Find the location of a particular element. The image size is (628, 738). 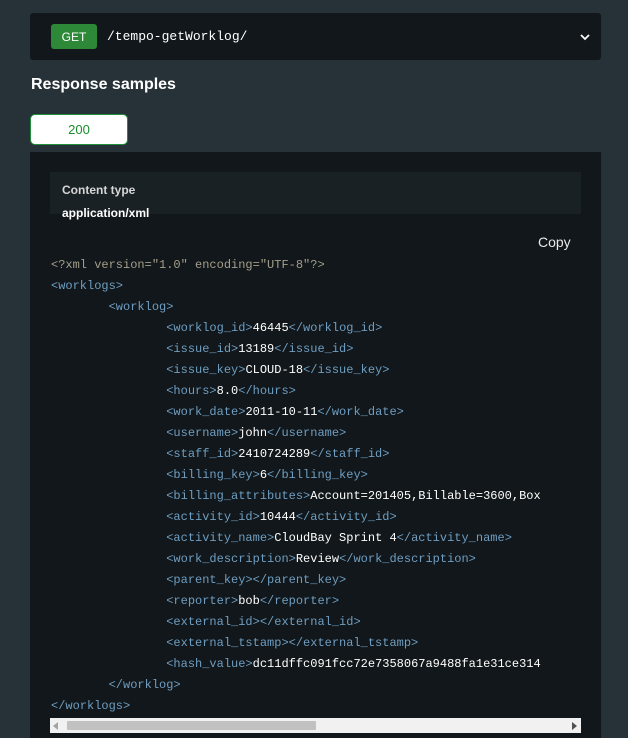

code-line: <reporter>bob</reporter> is located at coordinates (316, 601).